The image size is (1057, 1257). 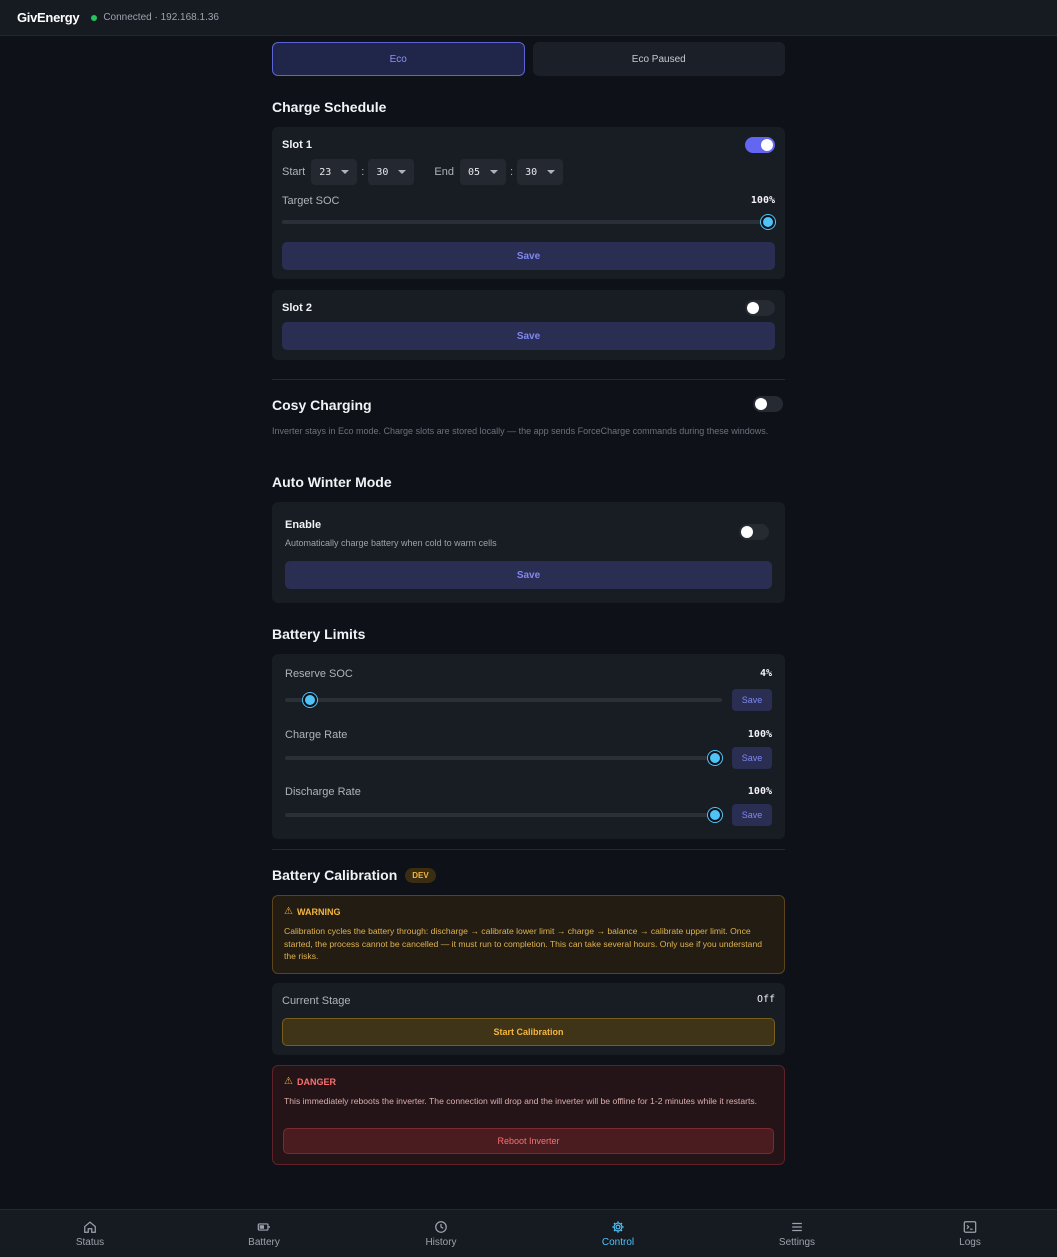 What do you see at coordinates (322, 405) in the screenshot?
I see `cosy-charging-title: Cosy Charging` at bounding box center [322, 405].